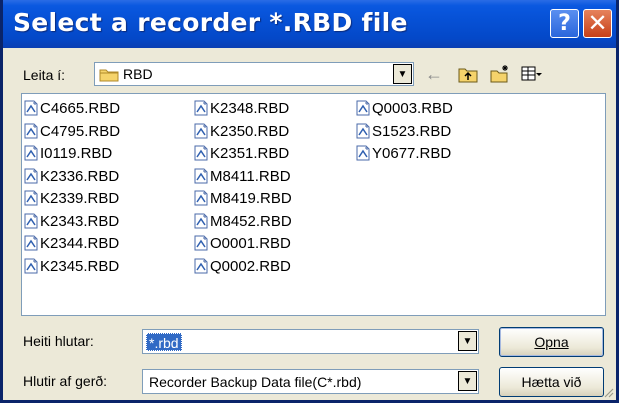  I want to click on file-item: C4795.RBD, so click(72, 132).